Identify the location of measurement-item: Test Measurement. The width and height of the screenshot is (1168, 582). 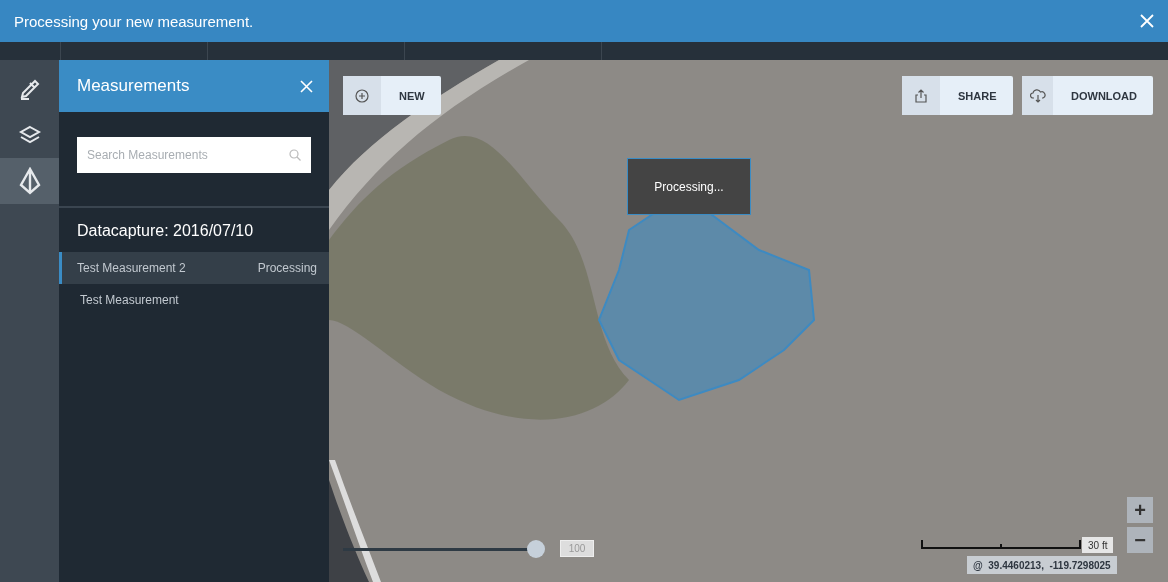
(194, 300).